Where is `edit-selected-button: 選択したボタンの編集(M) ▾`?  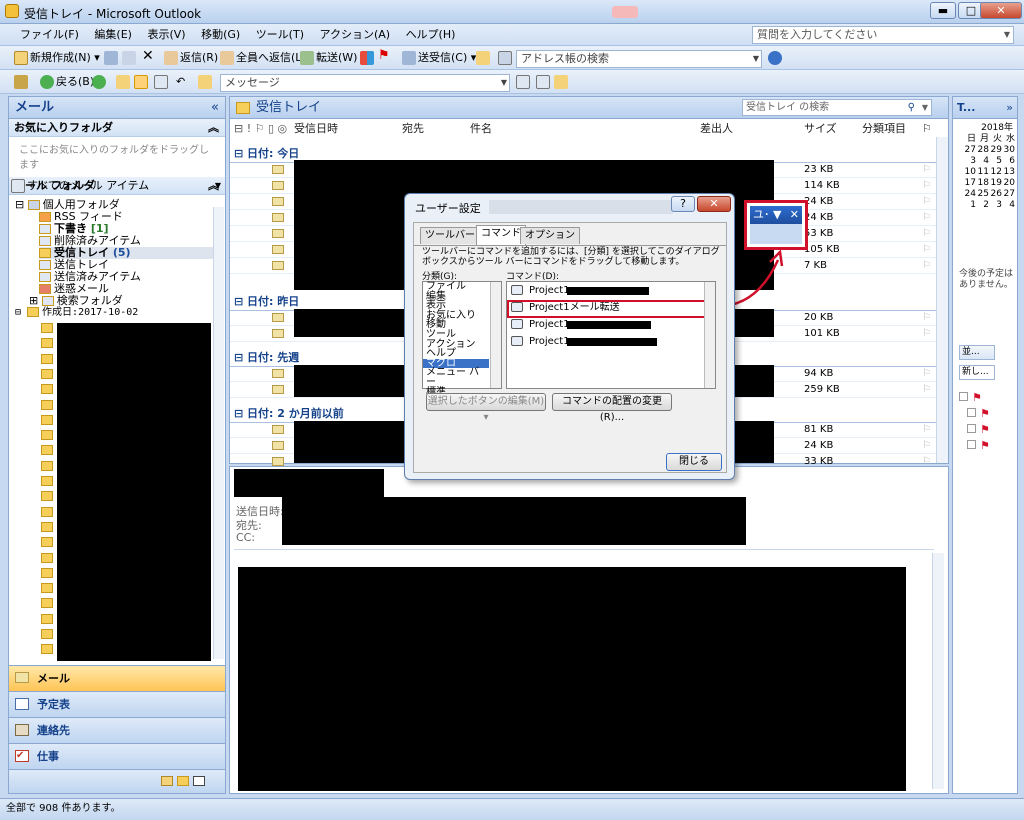 edit-selected-button: 選択したボタンの編集(M) ▾ is located at coordinates (486, 408).